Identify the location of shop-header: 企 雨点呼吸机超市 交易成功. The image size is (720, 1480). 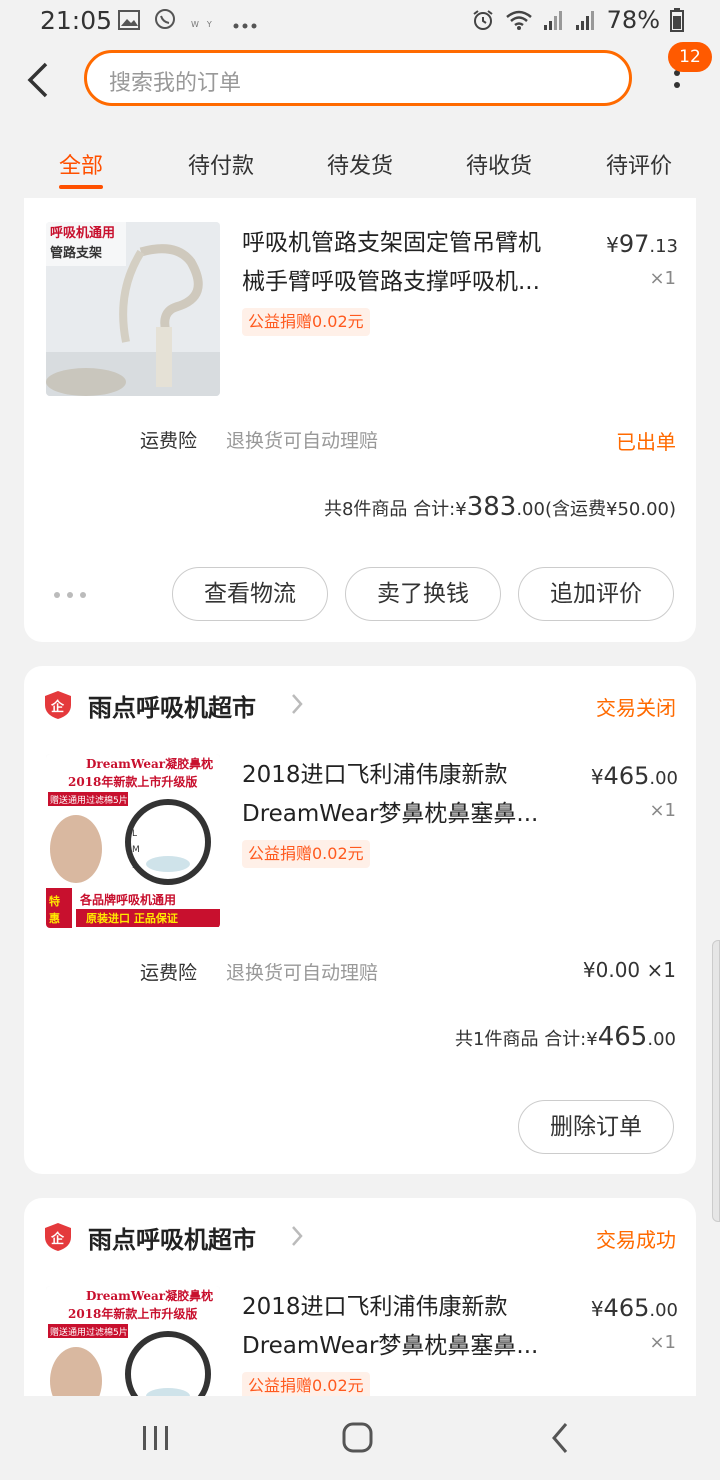
(360, 1238).